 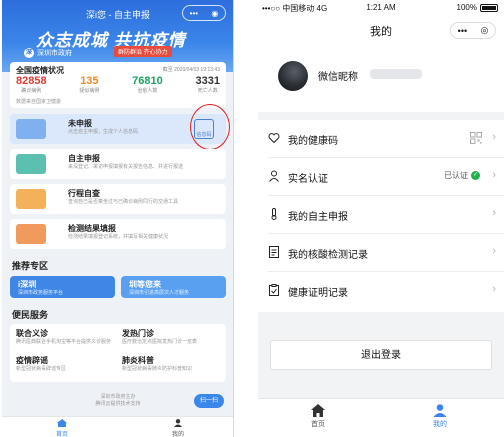 What do you see at coordinates (476, 138) in the screenshot?
I see `qr-code-icon` at bounding box center [476, 138].